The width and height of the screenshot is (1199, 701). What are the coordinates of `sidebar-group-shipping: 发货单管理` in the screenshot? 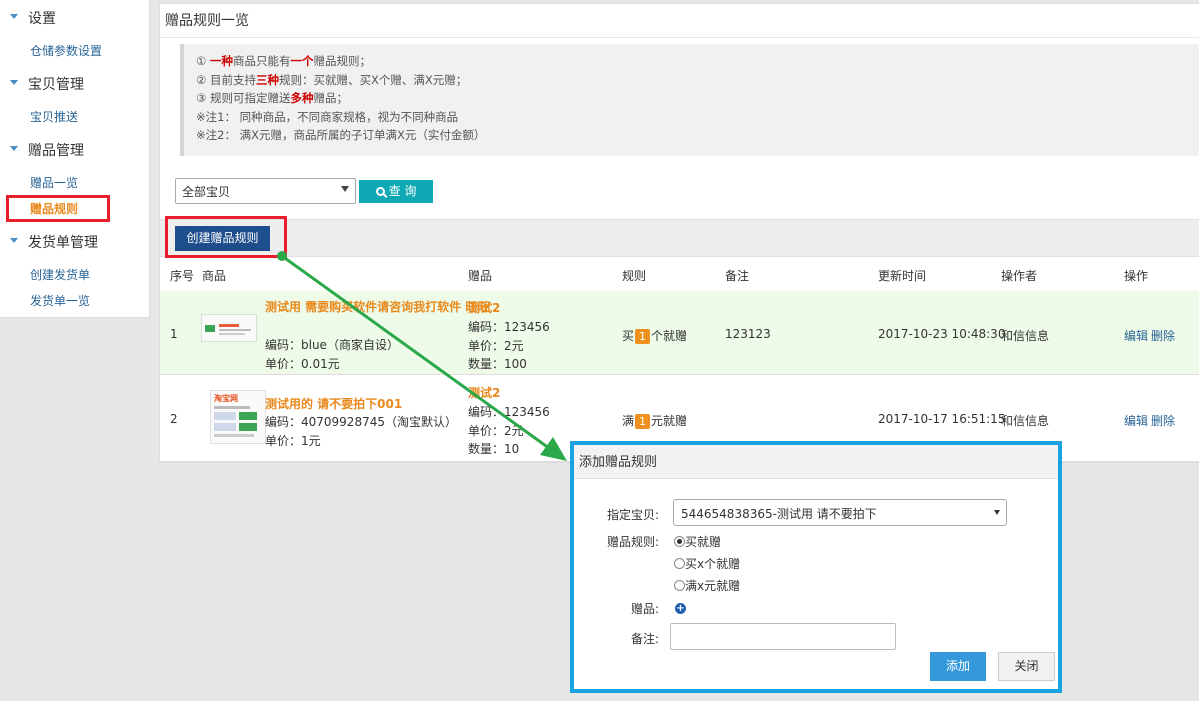 It's located at (54, 242).